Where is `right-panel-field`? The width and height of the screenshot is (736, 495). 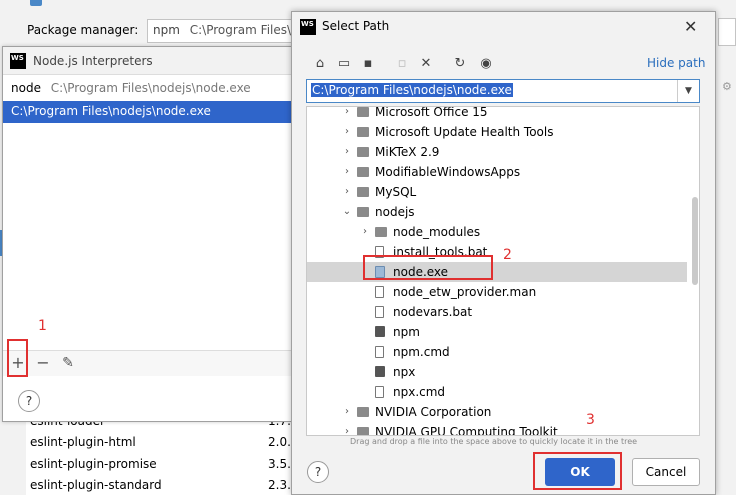
right-panel-field is located at coordinates (727, 32).